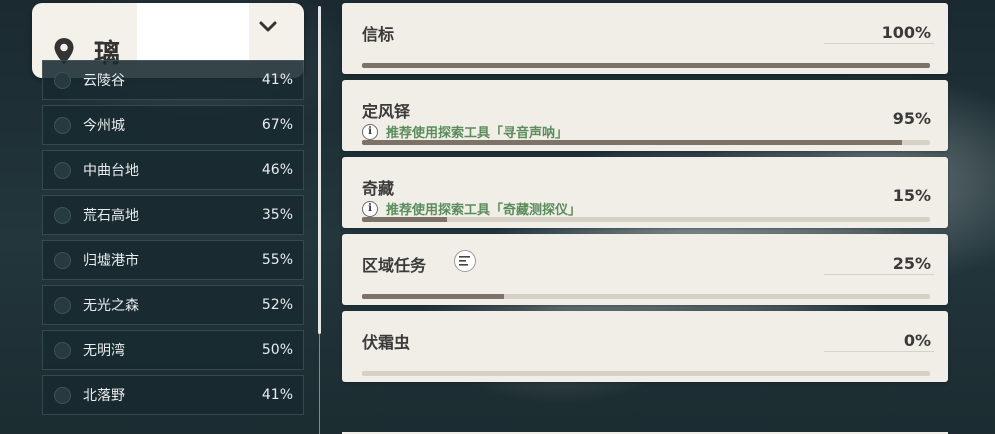 The height and width of the screenshot is (434, 995). What do you see at coordinates (173, 395) in the screenshot?
I see `area-item-beiluo: 北落野 41%` at bounding box center [173, 395].